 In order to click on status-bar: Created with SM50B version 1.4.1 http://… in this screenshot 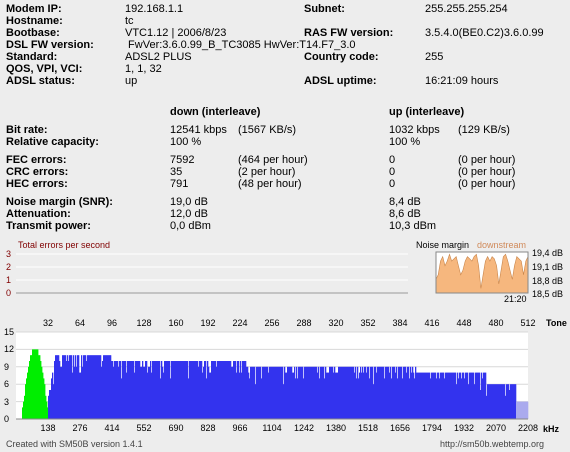, I will do `click(285, 444)`.